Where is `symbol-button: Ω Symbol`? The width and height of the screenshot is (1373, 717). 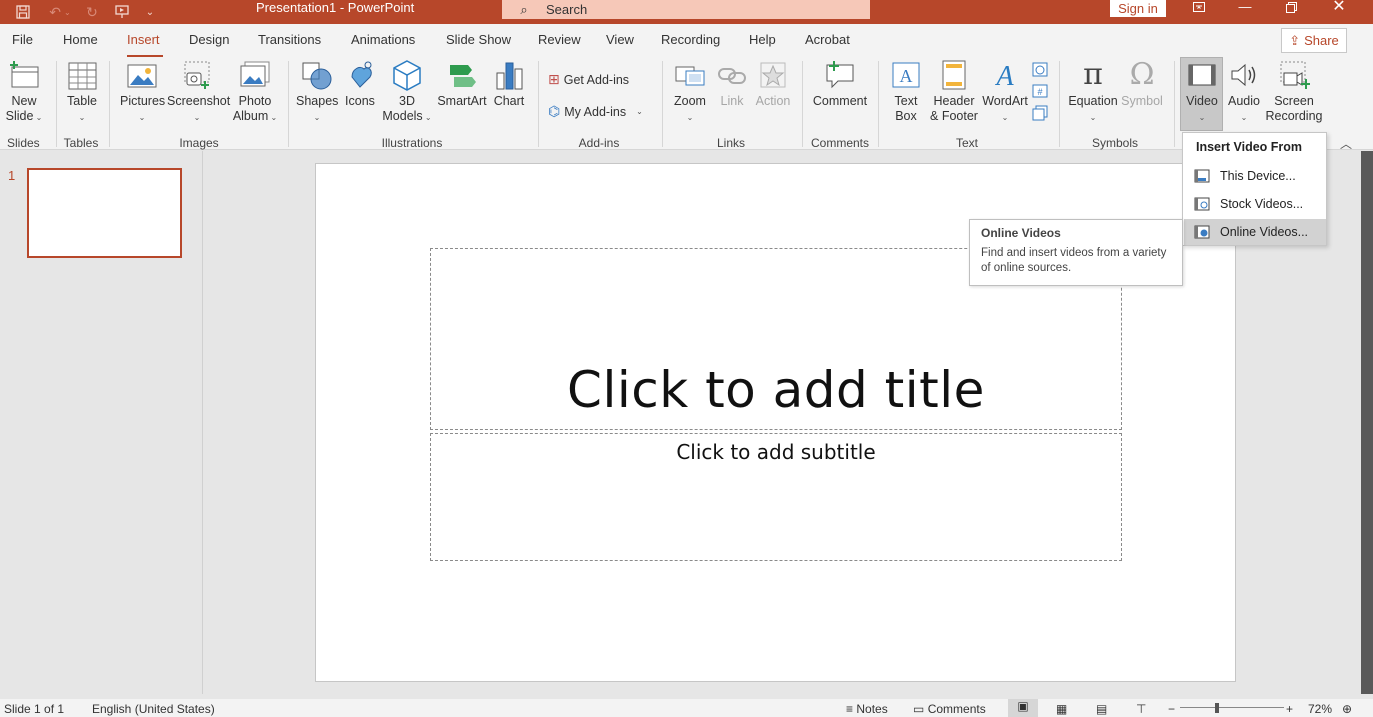
symbol-button: Ω Symbol is located at coordinates (1142, 84).